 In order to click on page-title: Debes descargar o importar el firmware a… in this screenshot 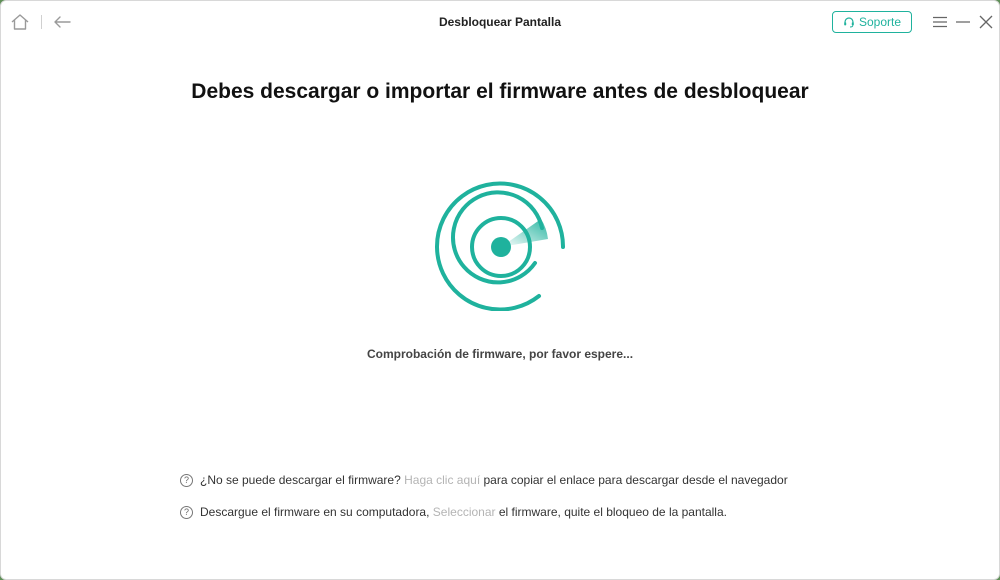, I will do `click(500, 91)`.